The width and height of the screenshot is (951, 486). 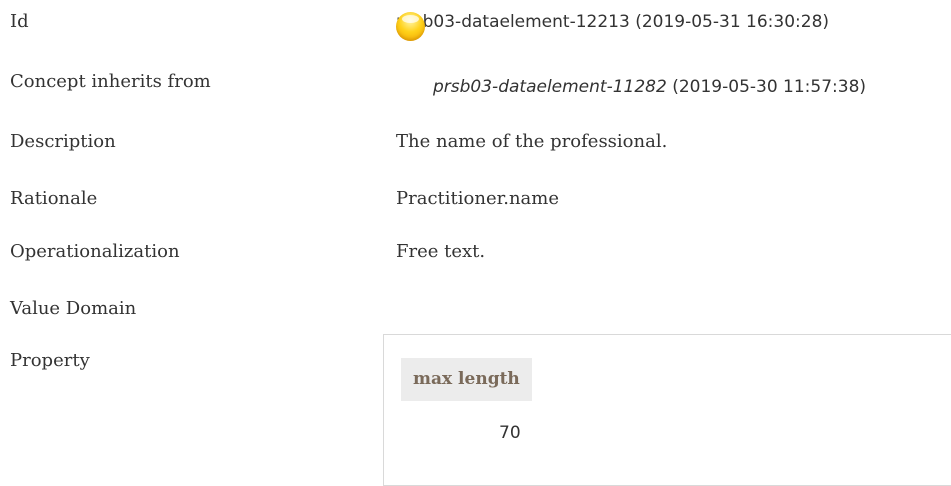 What do you see at coordinates (95, 251) in the screenshot?
I see `operationalization-label: Operationalization` at bounding box center [95, 251].